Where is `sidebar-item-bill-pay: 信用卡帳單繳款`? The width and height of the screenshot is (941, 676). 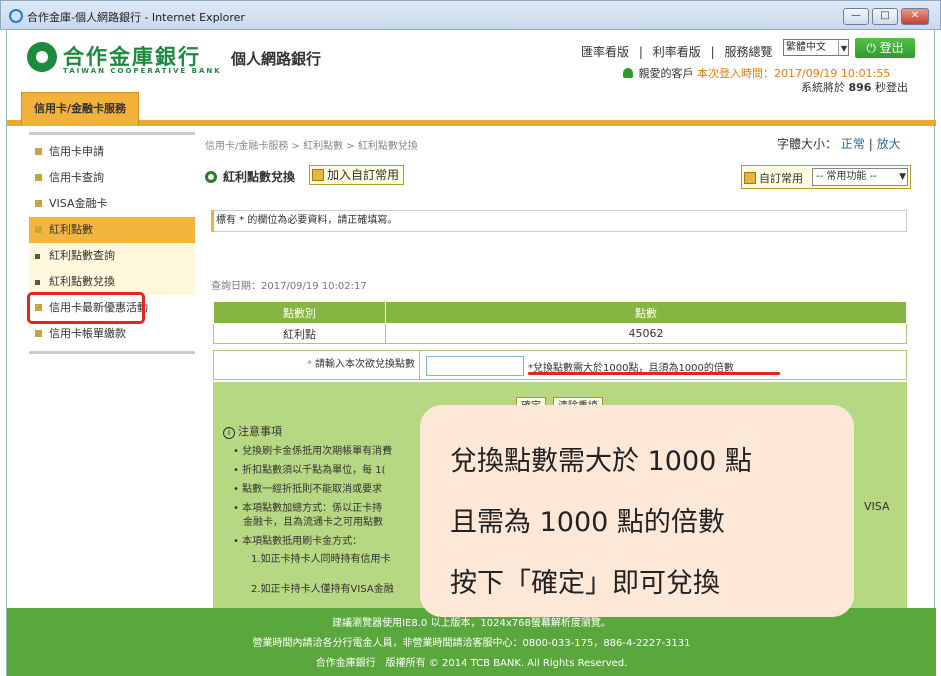
sidebar-item-bill-pay: 信用卡帳單繳款 is located at coordinates (112, 334).